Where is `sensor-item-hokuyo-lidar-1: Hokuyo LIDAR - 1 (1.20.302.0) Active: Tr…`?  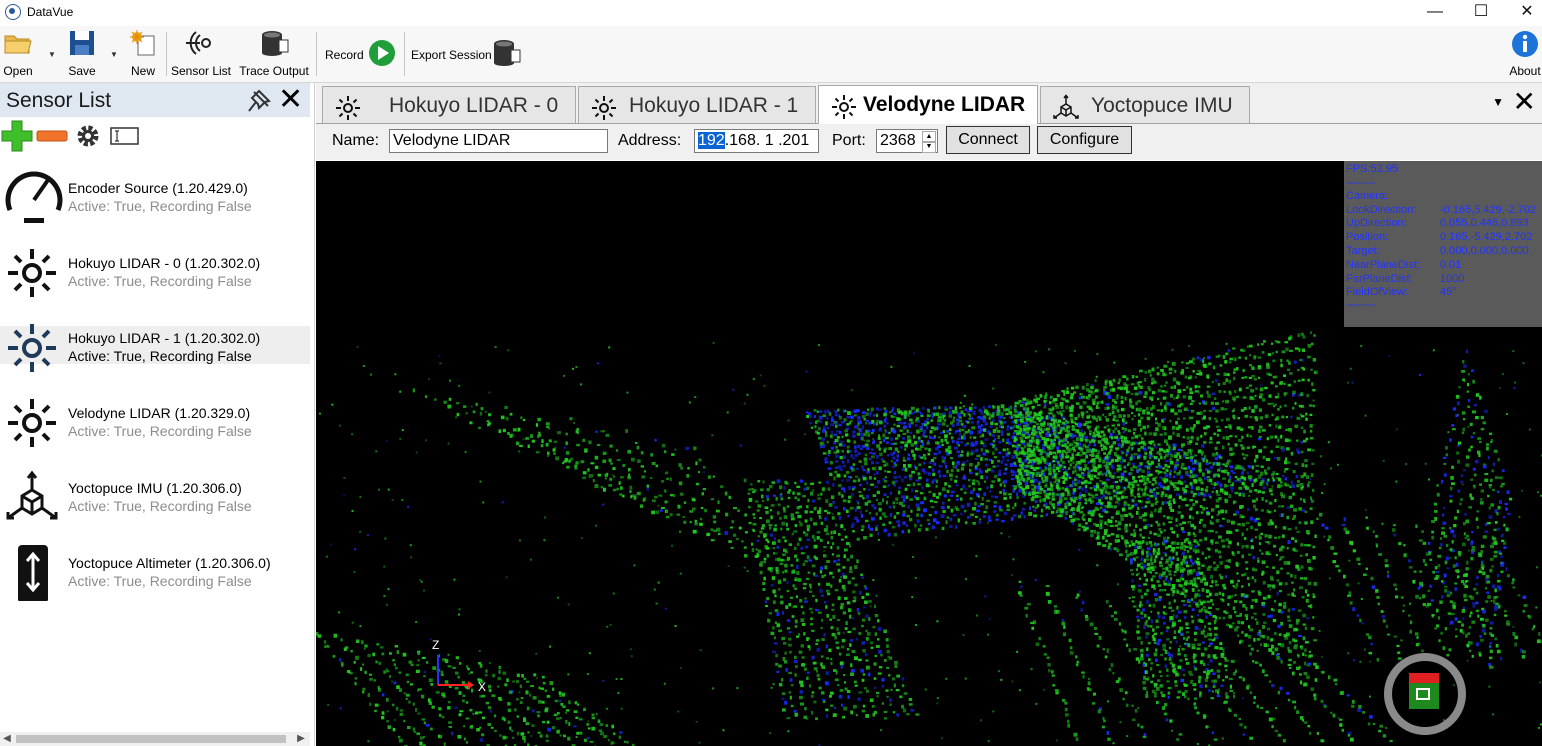 sensor-item-hokuyo-lidar-1: Hokuyo LIDAR - 1 (1.20.302.0) Active: Tr… is located at coordinates (155, 345).